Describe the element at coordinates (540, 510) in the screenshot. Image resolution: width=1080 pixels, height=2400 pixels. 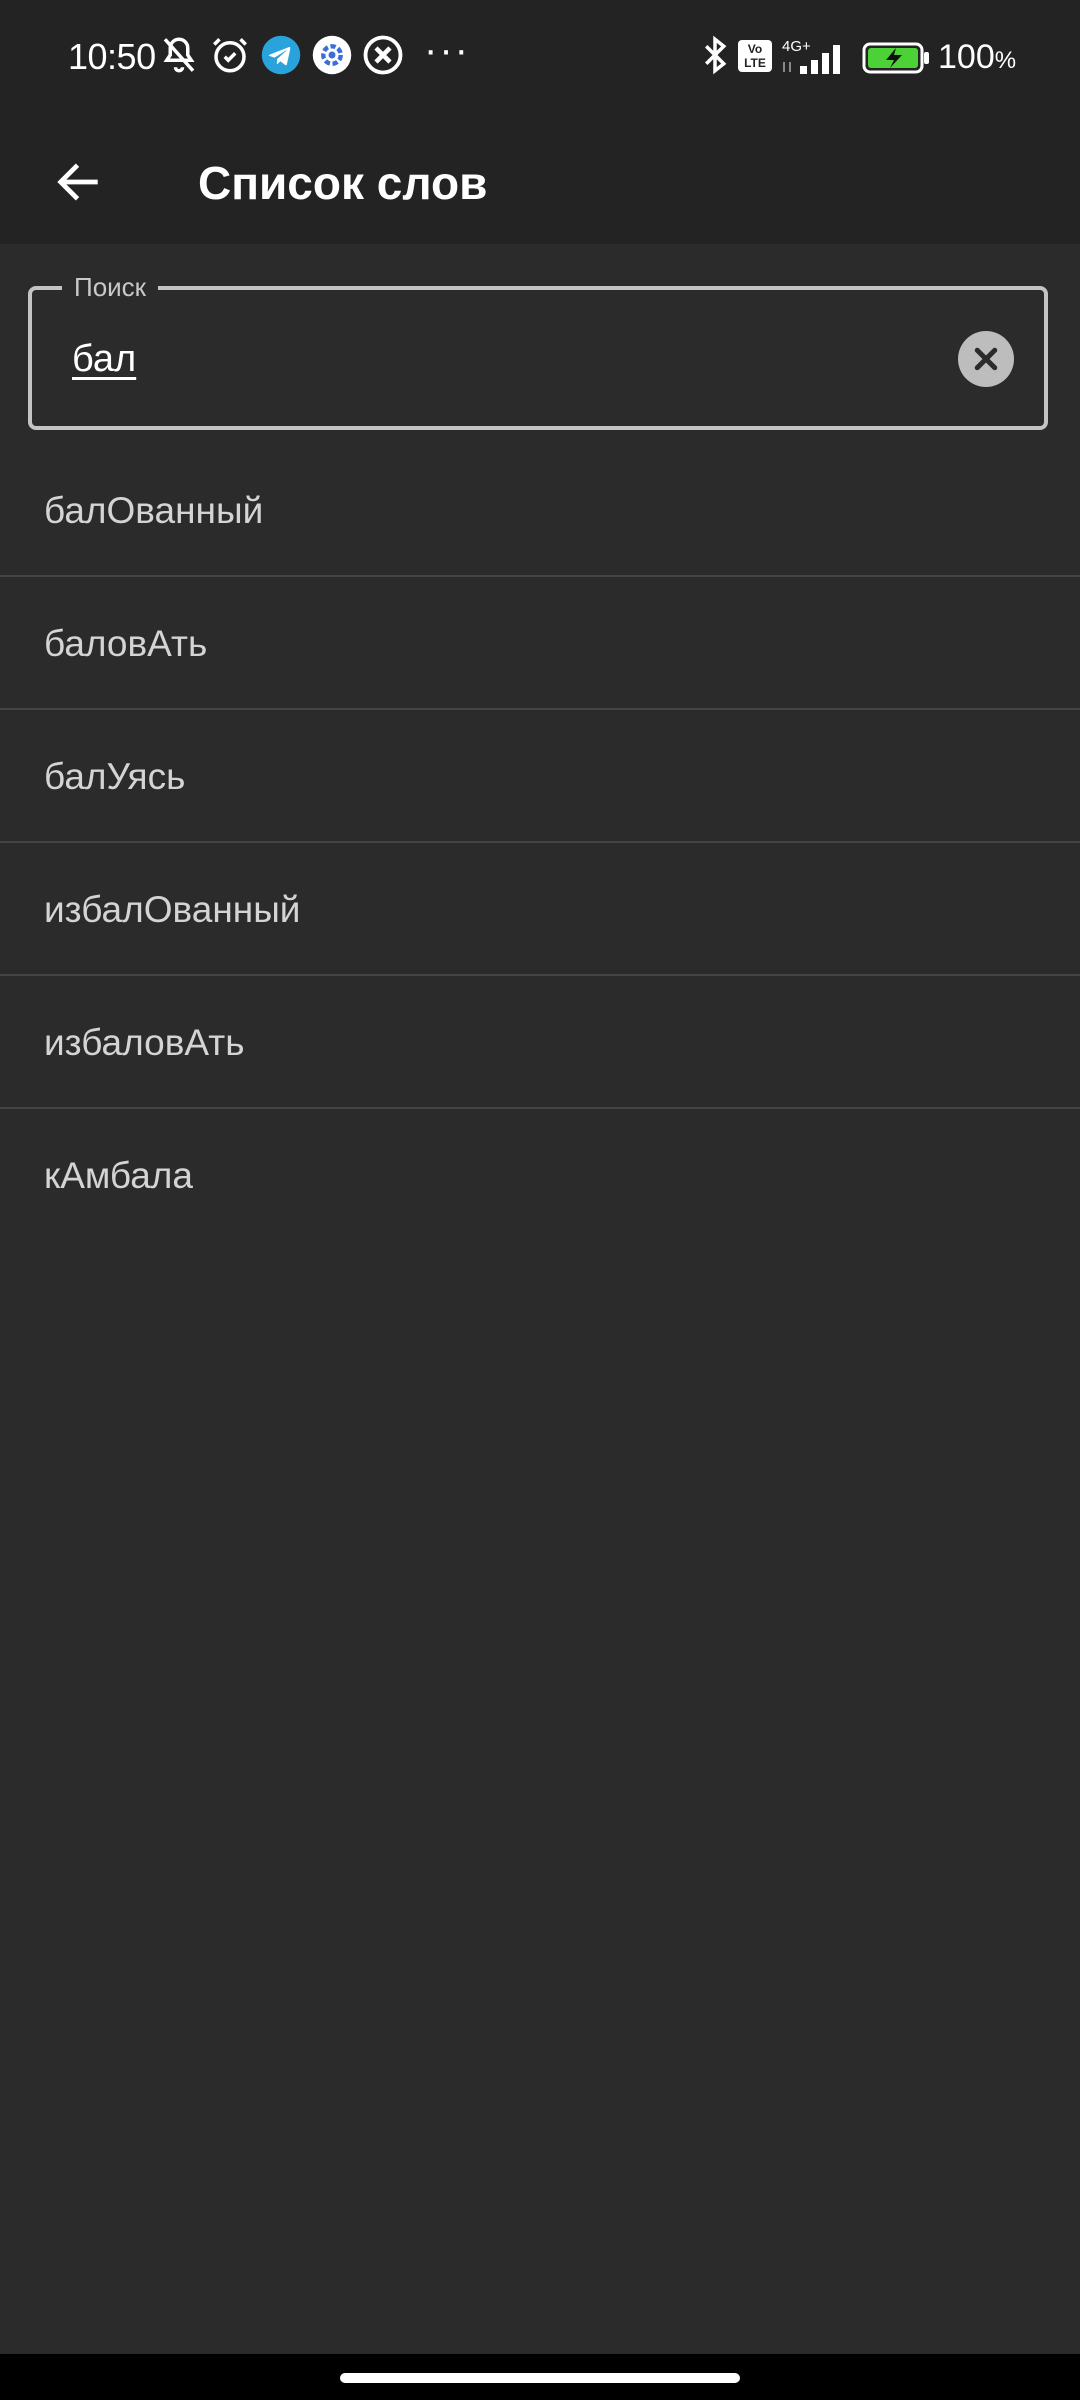
I see `list-item: балОванный` at that location.